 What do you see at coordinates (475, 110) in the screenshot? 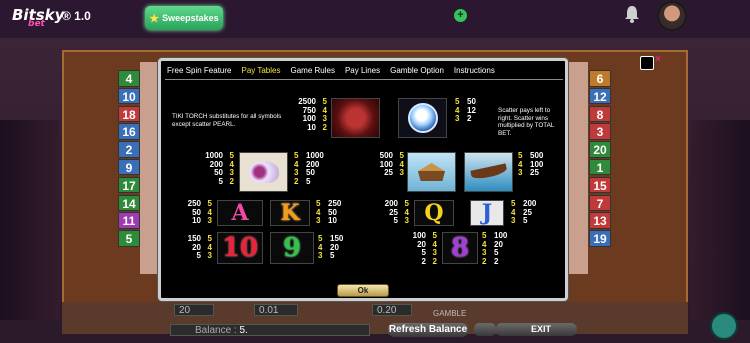
I see `pearl-pays: 5 50 4 12 3 2` at bounding box center [475, 110].